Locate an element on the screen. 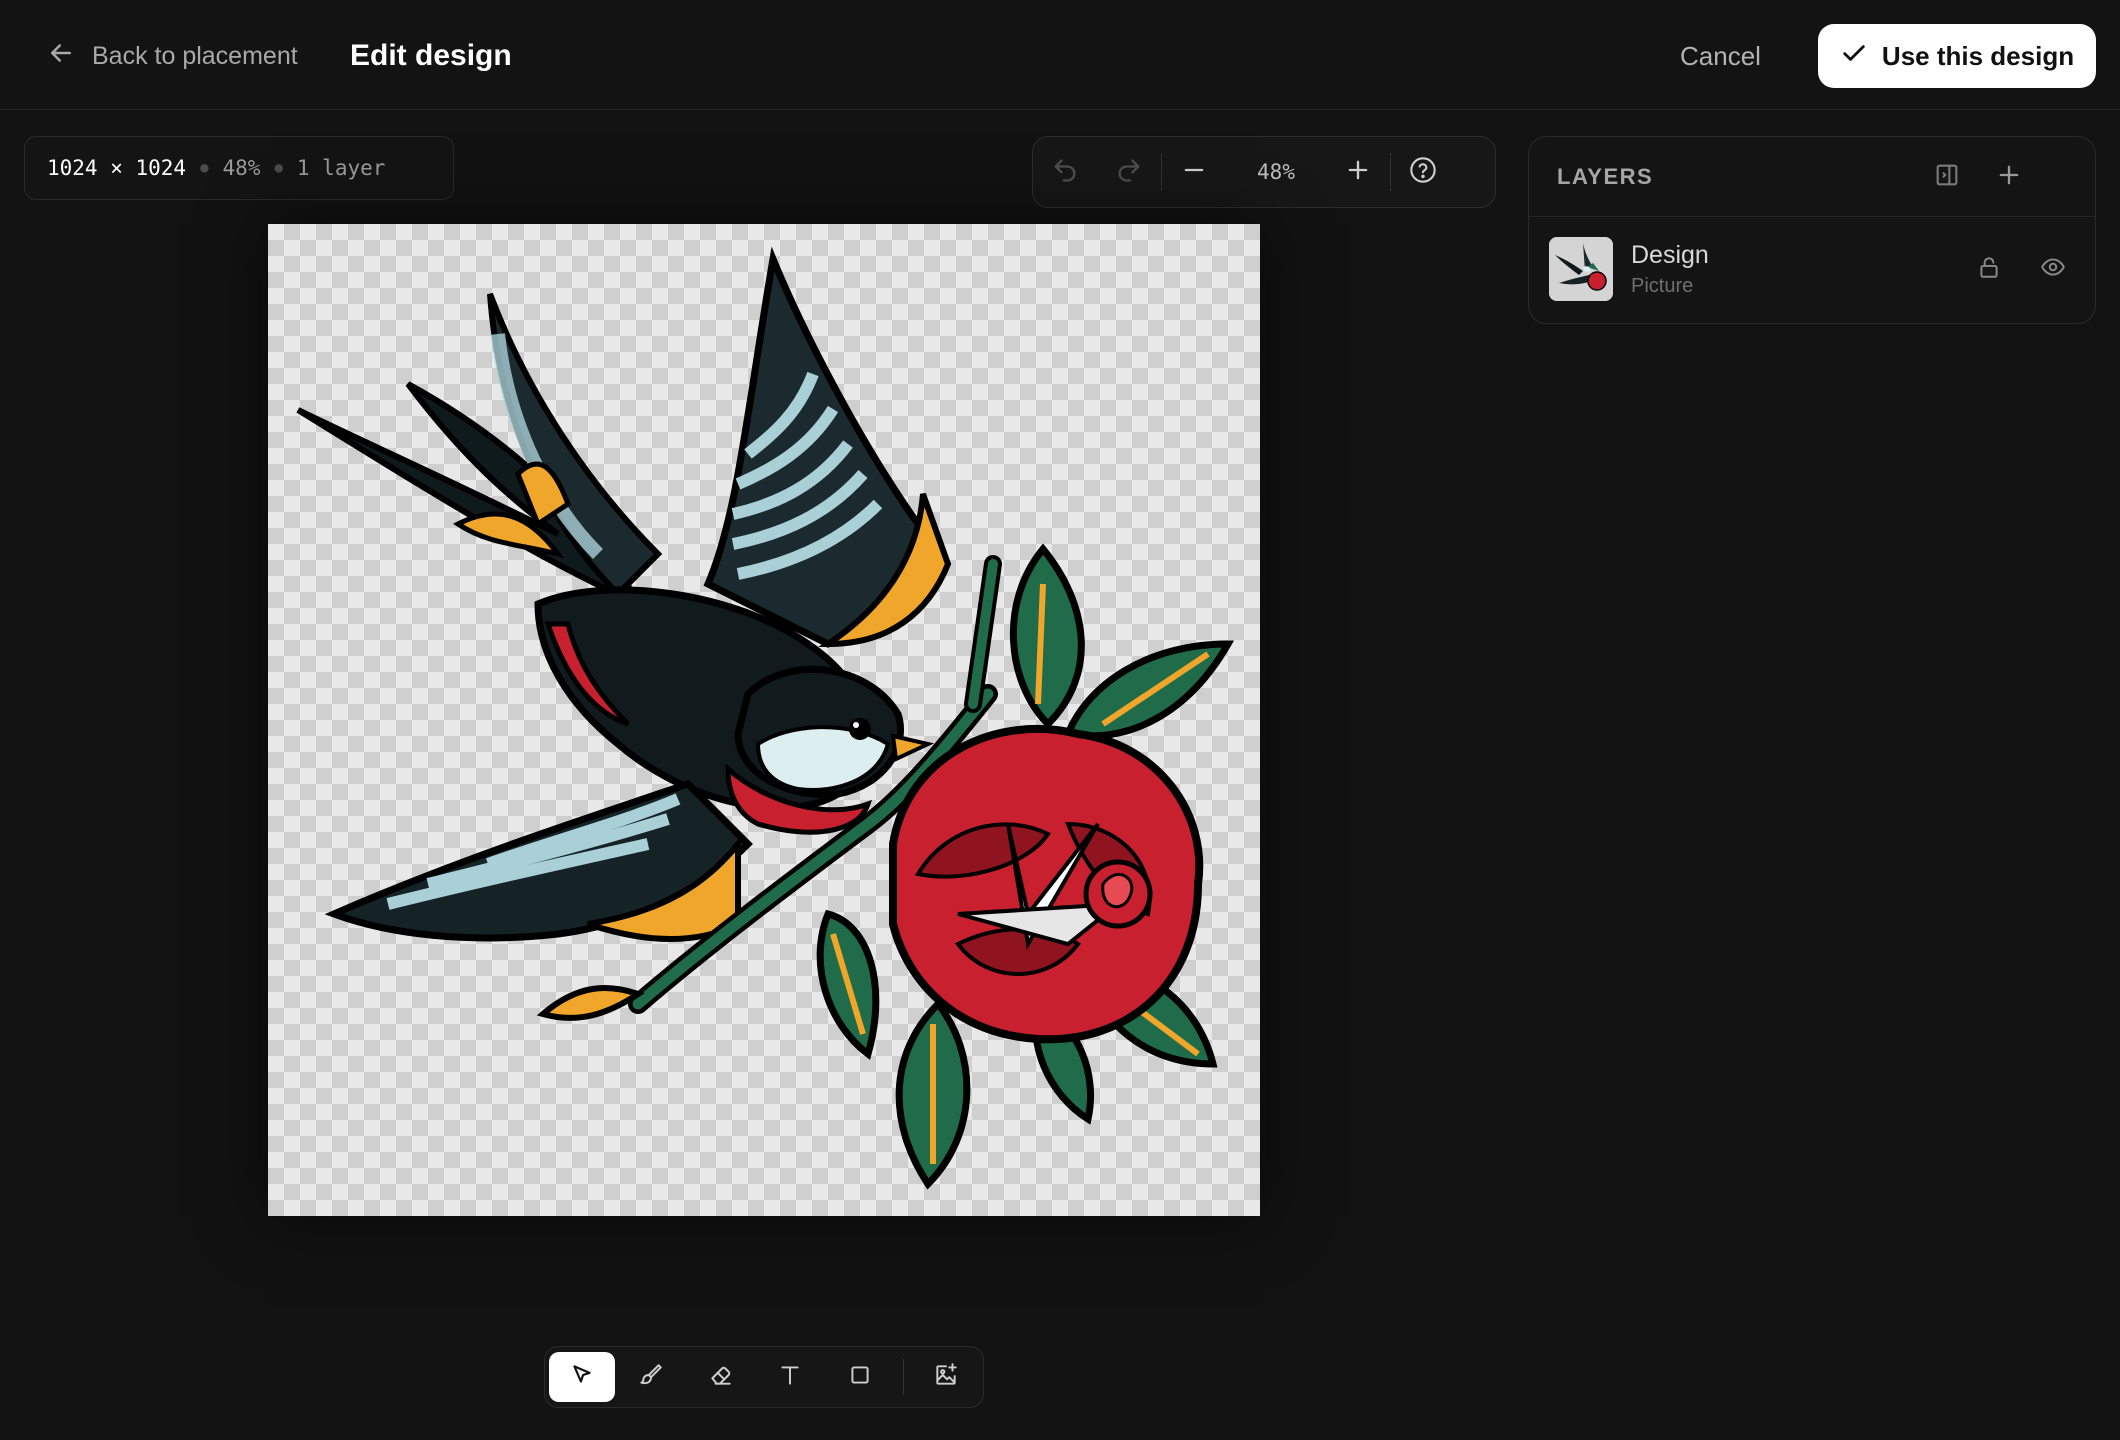 The width and height of the screenshot is (2120, 1440). square-icon is located at coordinates (860, 1377).